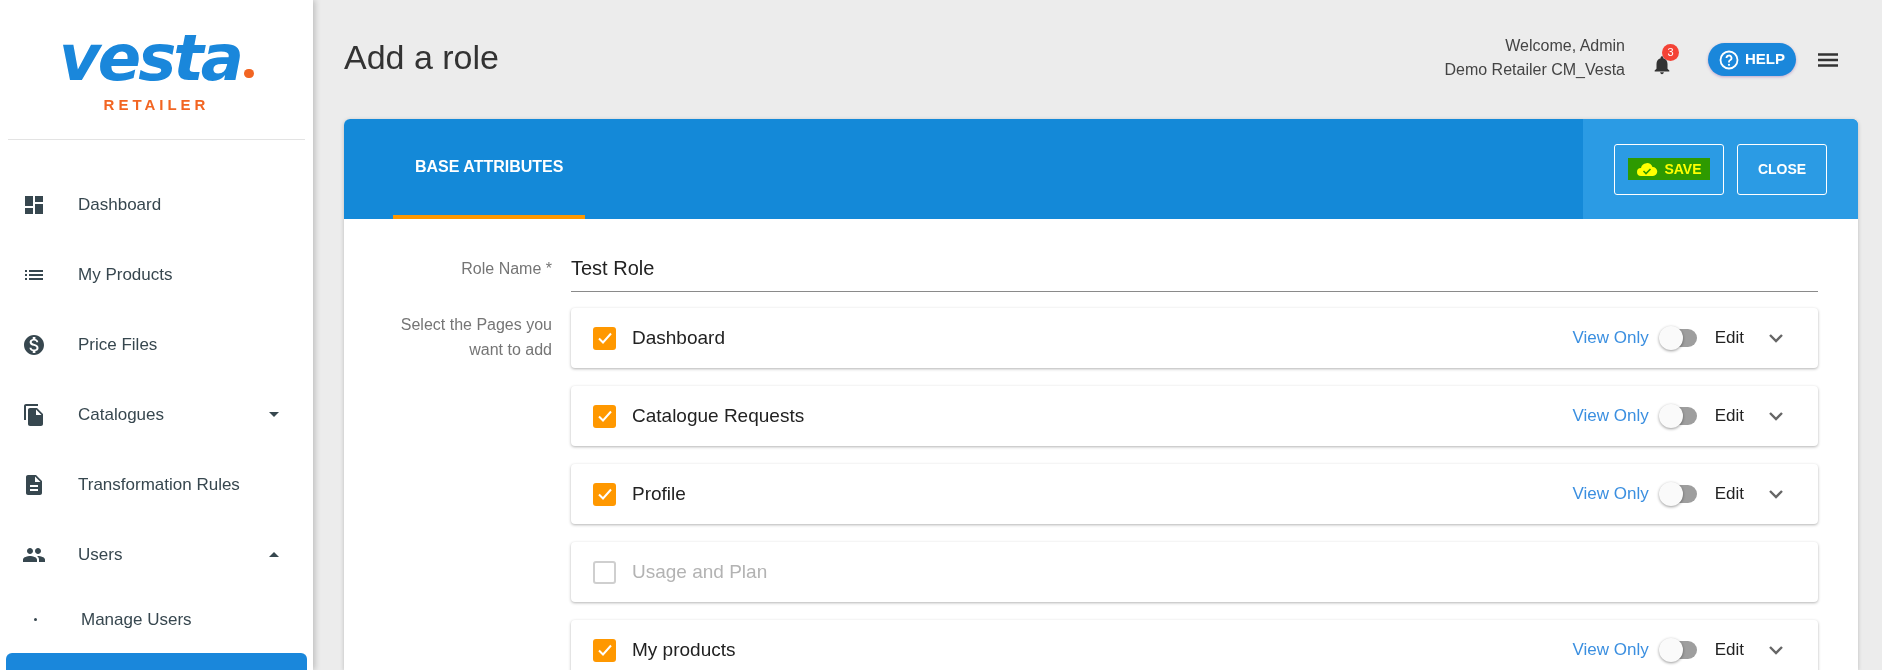 The height and width of the screenshot is (670, 1882). What do you see at coordinates (34, 414) in the screenshot?
I see `documents-icon` at bounding box center [34, 414].